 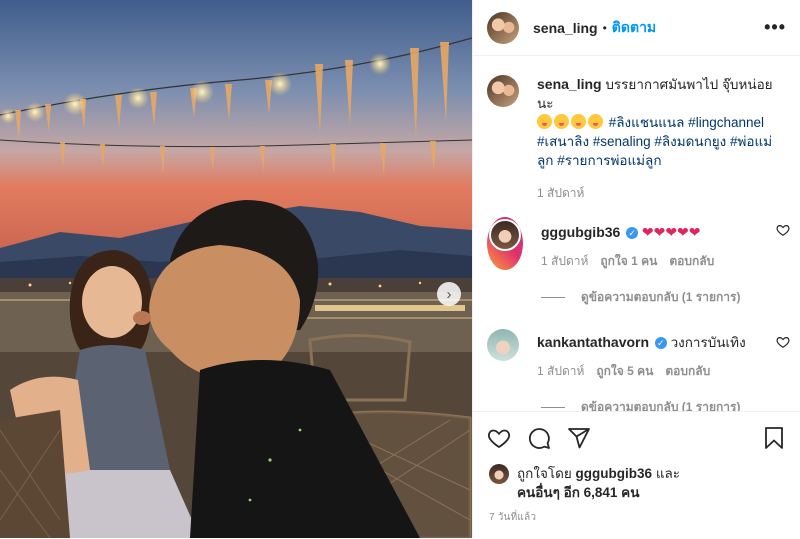 What do you see at coordinates (657, 193) in the screenshot?
I see `caption-time: 1 สัปดาห์` at bounding box center [657, 193].